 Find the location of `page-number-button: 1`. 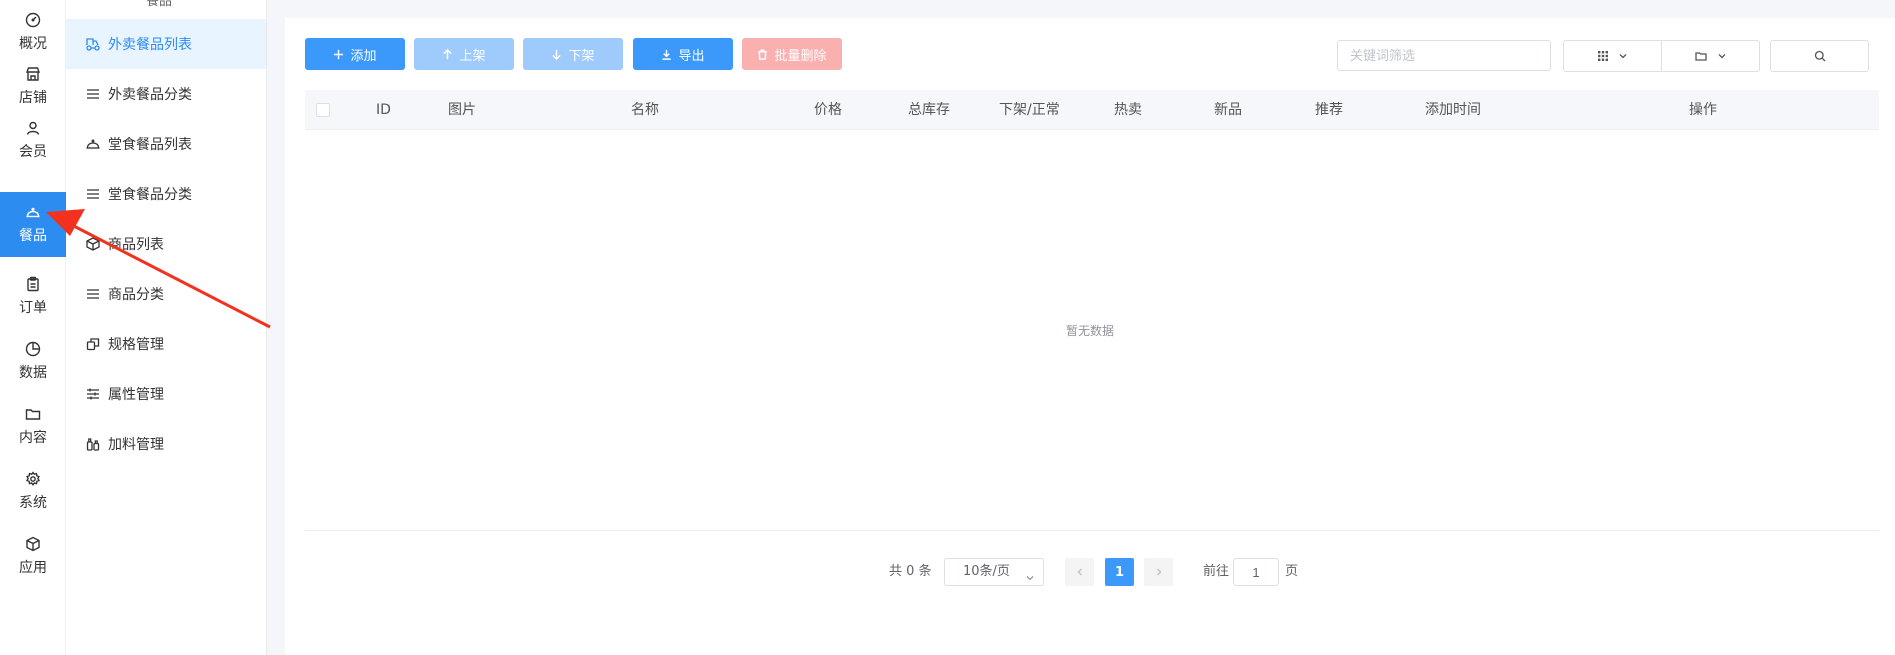

page-number-button: 1 is located at coordinates (1119, 572).